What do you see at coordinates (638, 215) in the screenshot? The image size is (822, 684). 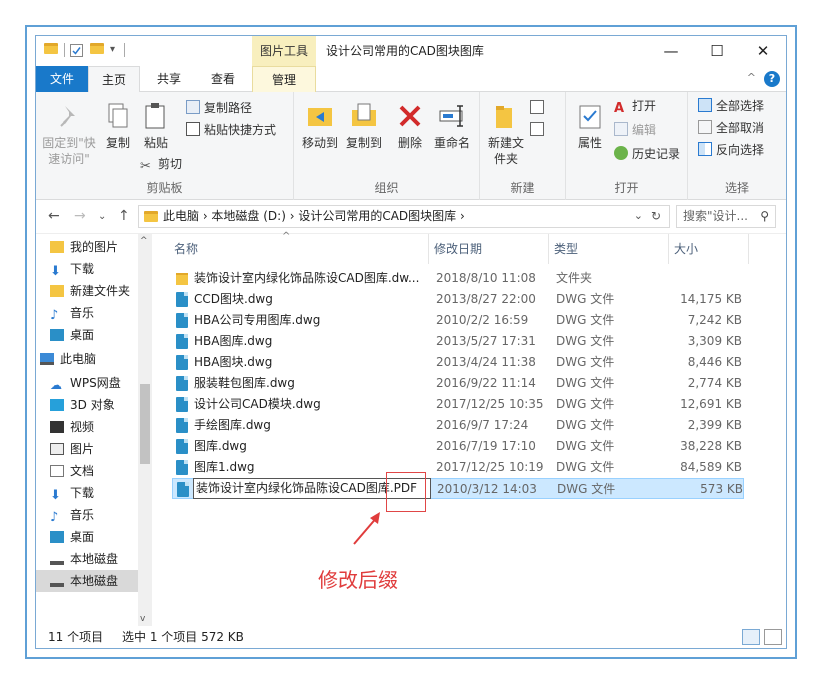 I see `chevron-down-icon: ⌄` at bounding box center [638, 215].